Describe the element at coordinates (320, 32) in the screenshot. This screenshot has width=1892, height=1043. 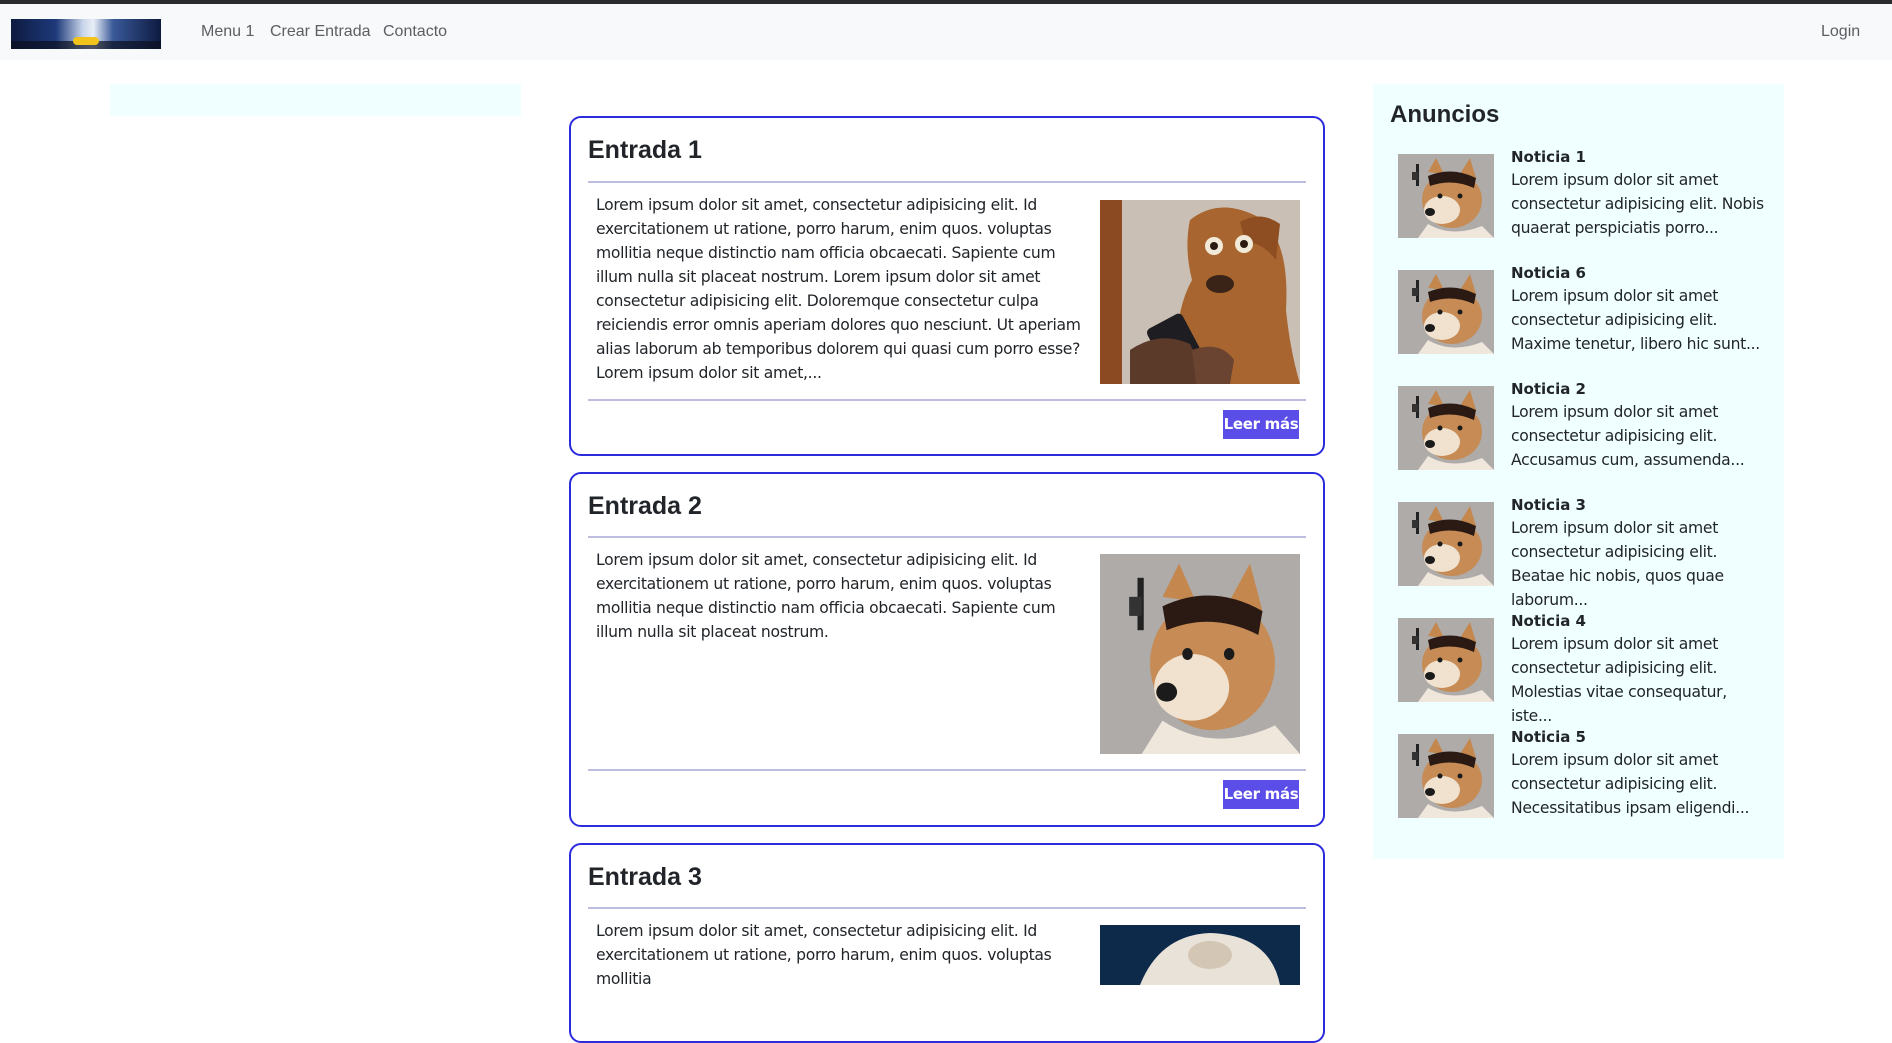
I see `nav-crear-entrada: Crear Entrada` at that location.